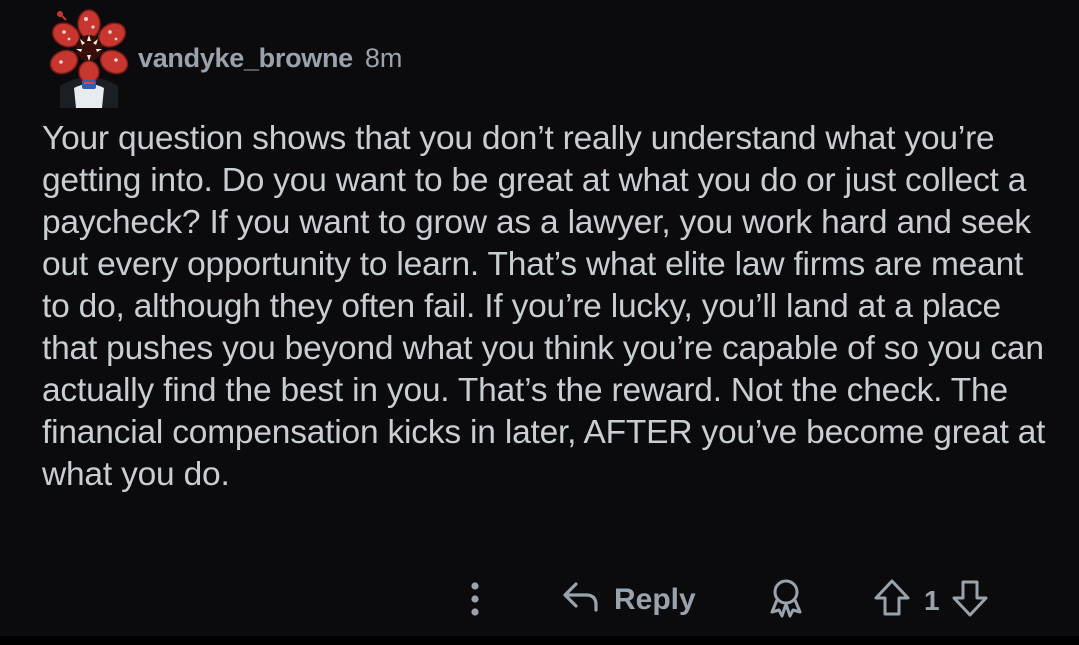 This screenshot has width=1079, height=645. What do you see at coordinates (581, 599) in the screenshot?
I see `reply-arrow-icon` at bounding box center [581, 599].